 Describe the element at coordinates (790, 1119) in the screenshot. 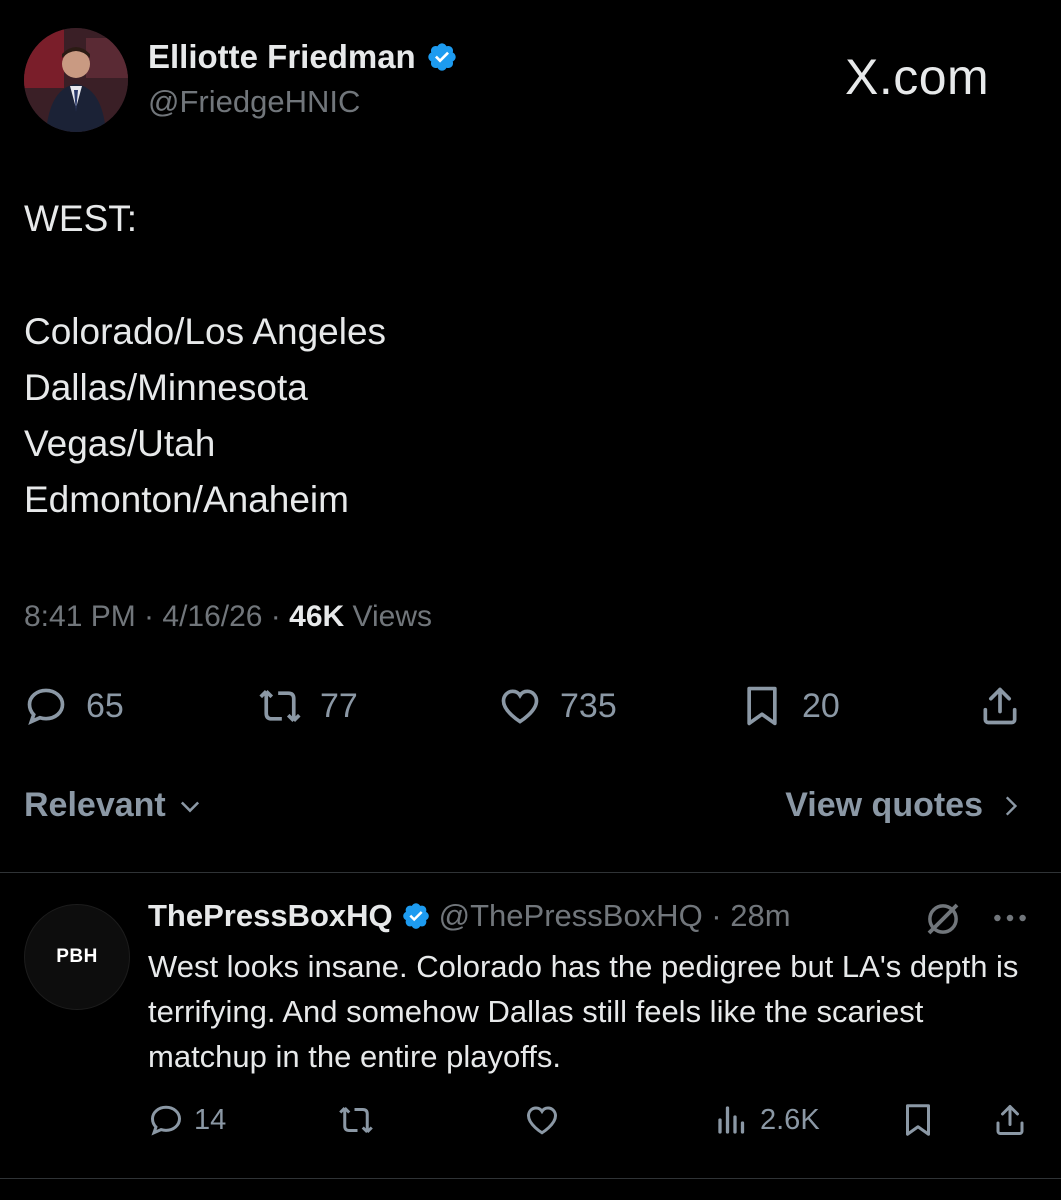

I see `reply-views-count: 2.6K` at that location.